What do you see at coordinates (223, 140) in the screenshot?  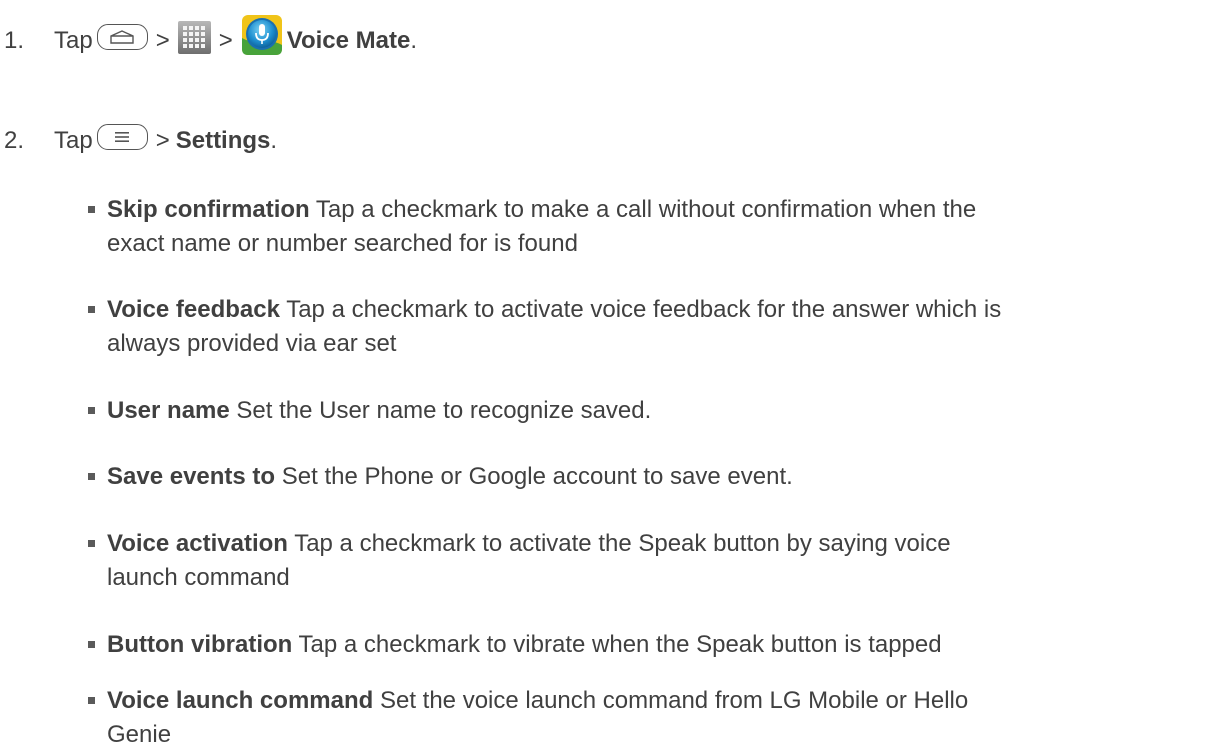 I see `settings-label: Settings` at bounding box center [223, 140].